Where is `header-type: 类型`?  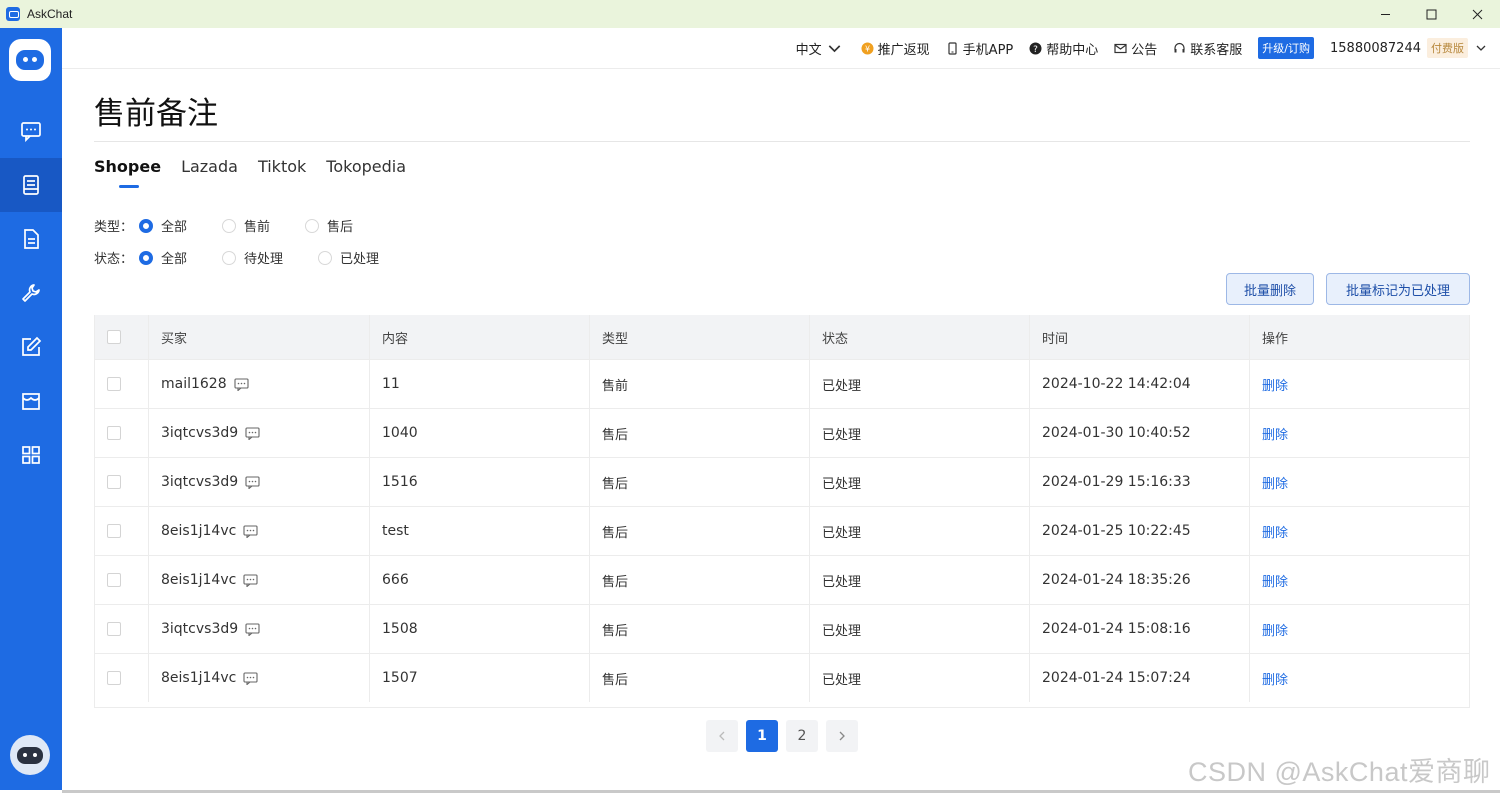
header-type: 类型 is located at coordinates (700, 337).